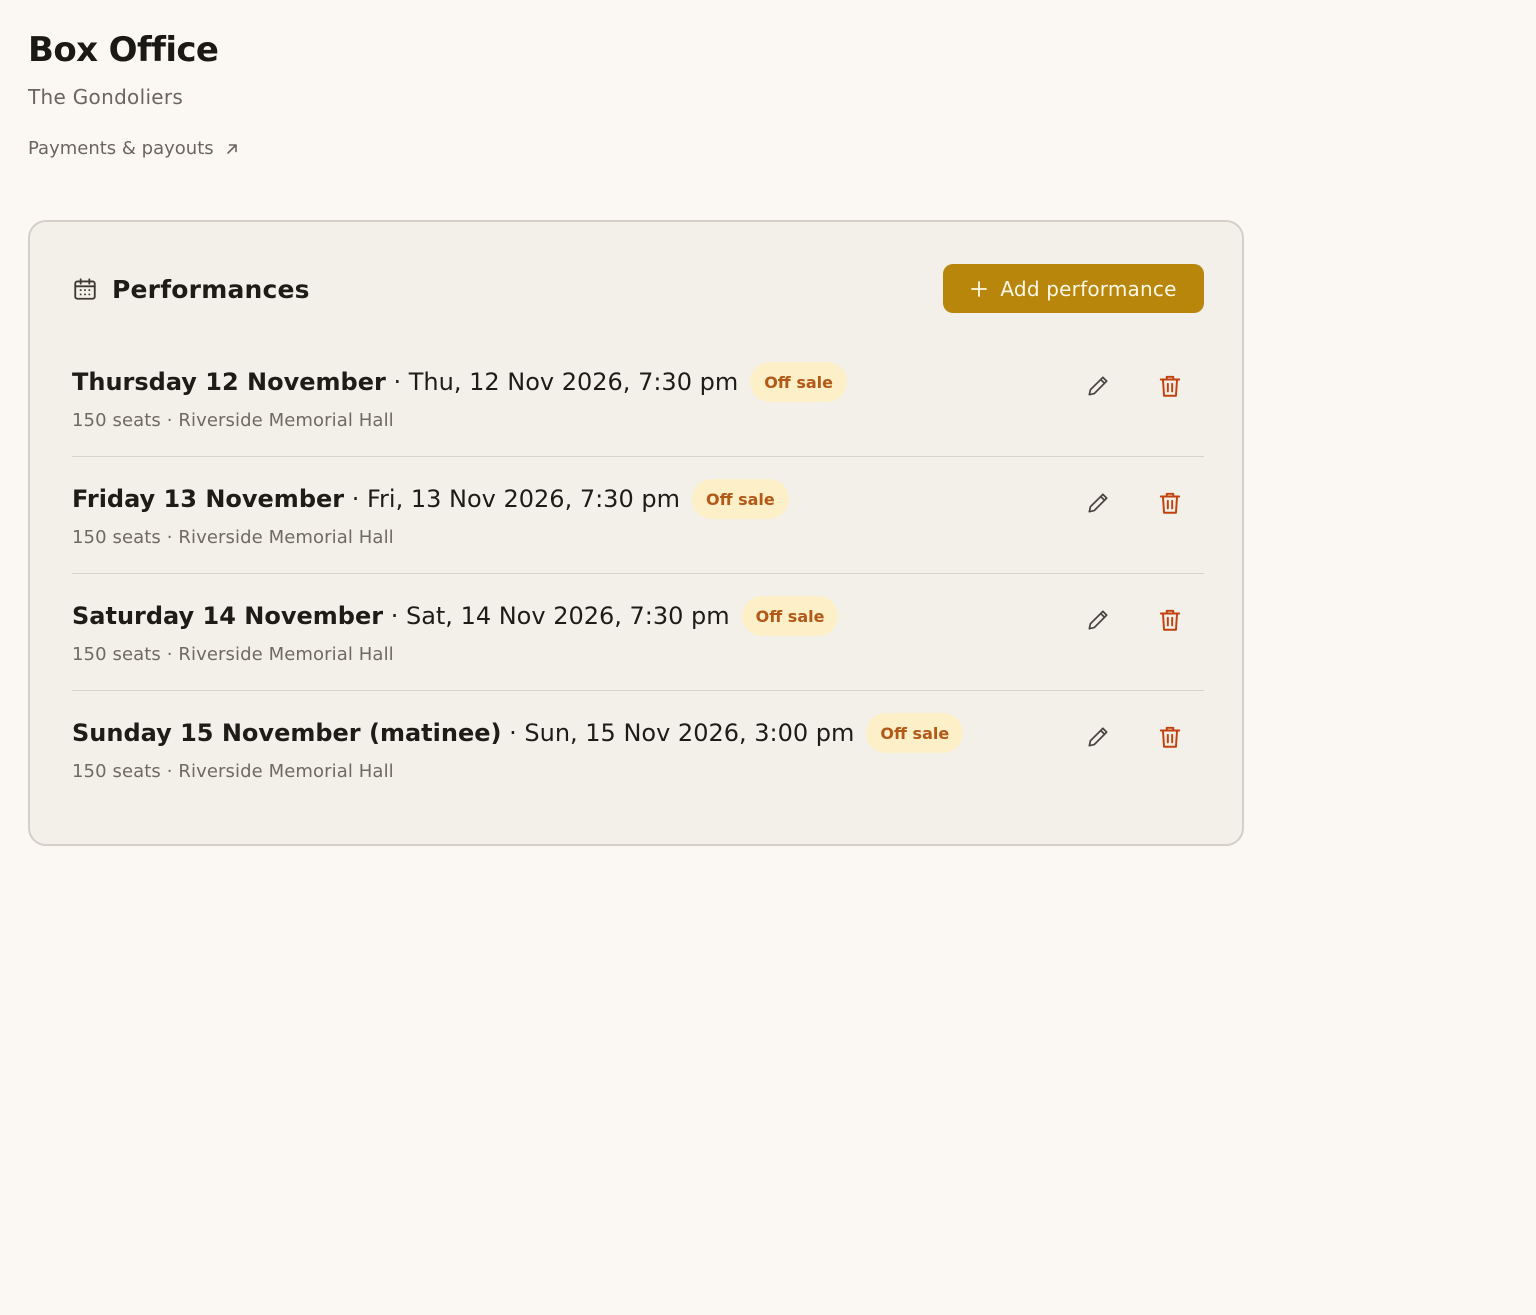 The width and height of the screenshot is (1536, 1315). Describe the element at coordinates (979, 288) in the screenshot. I see `plus-icon` at that location.